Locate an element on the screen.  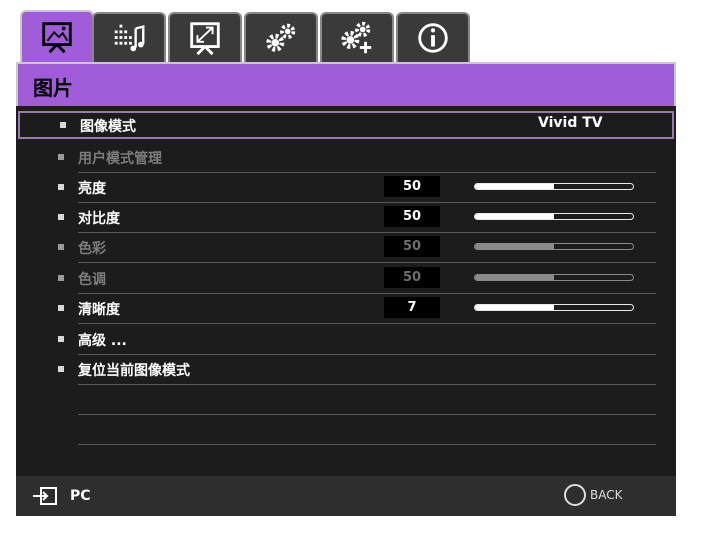
tab-picture is located at coordinates (57, 36).